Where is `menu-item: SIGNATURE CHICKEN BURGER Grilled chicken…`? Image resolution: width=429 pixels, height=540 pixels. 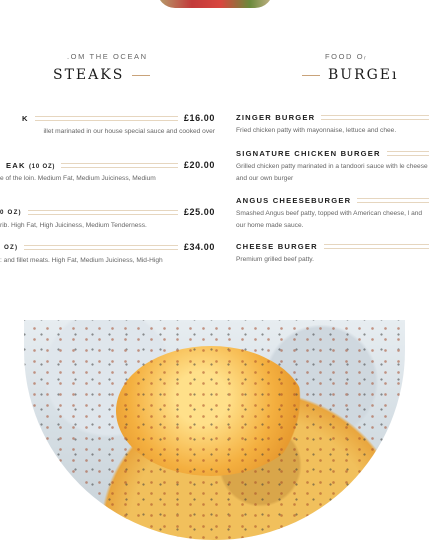
menu-item: SIGNATURE CHICKEN BURGER Grilled chicken… is located at coordinates (332, 167).